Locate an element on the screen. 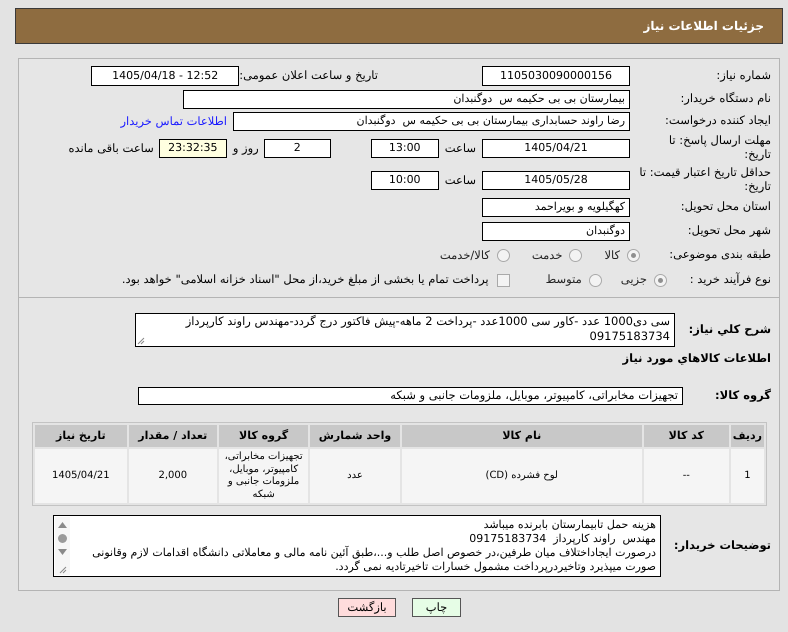 This screenshot has width=788, height=632. field-label: حداقل تاریخ اعتبار قیمت: تا تاریخ: is located at coordinates (704, 179).